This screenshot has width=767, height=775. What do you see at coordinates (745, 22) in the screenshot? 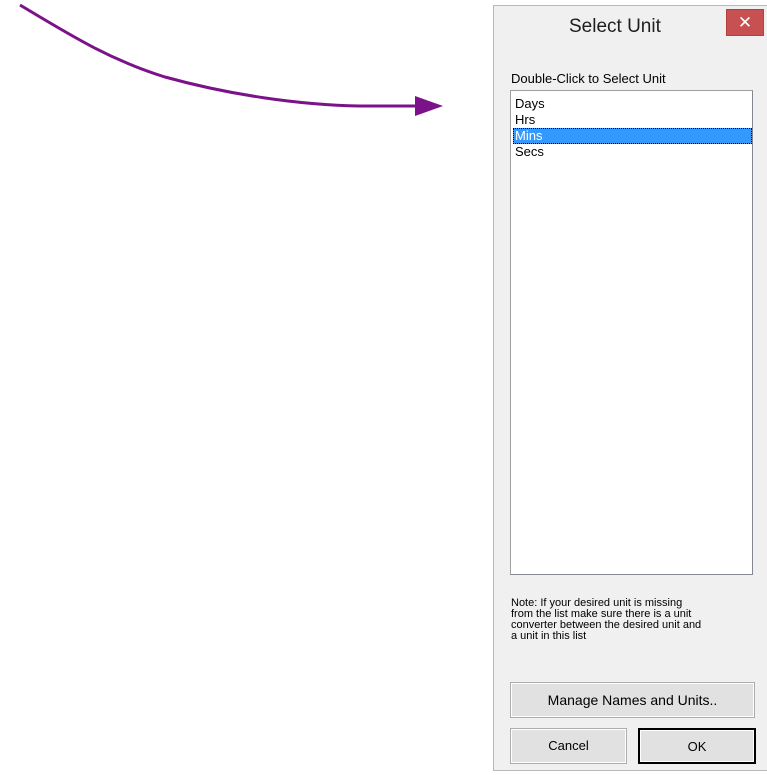
I see `close-icon: ✕` at bounding box center [745, 22].